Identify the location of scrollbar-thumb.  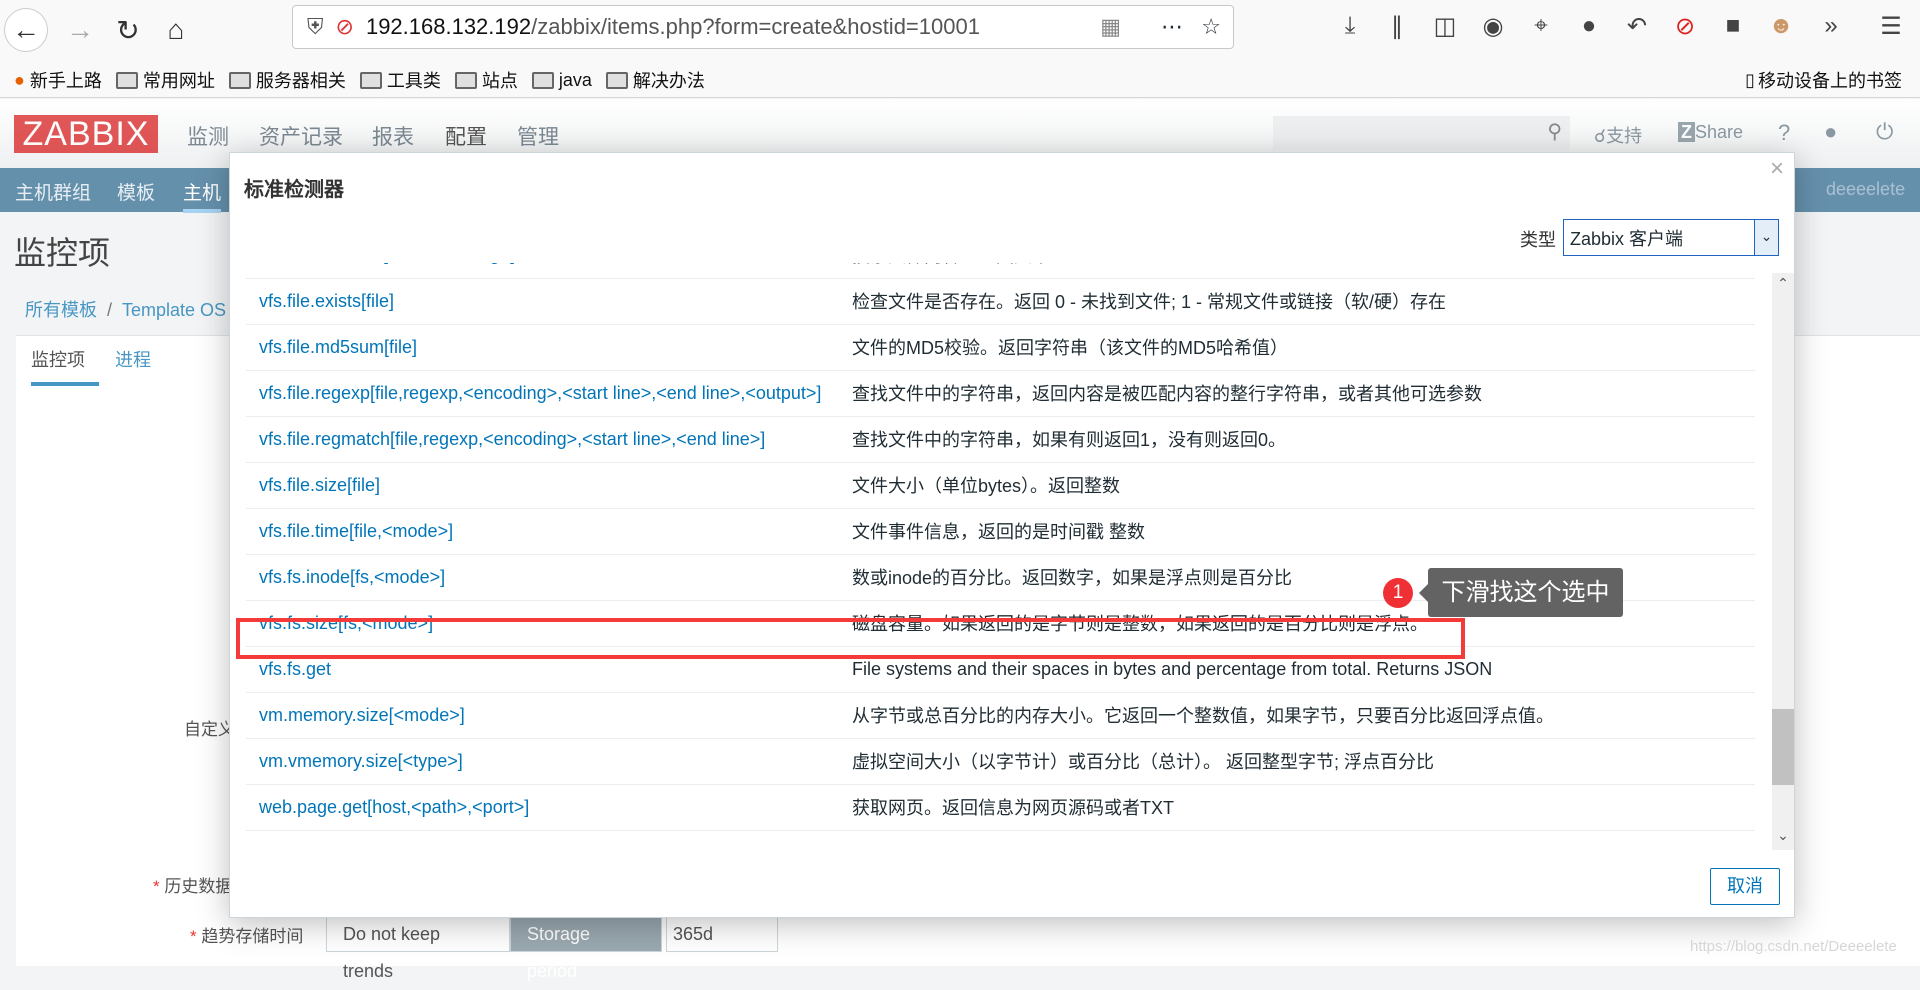
(1783, 747).